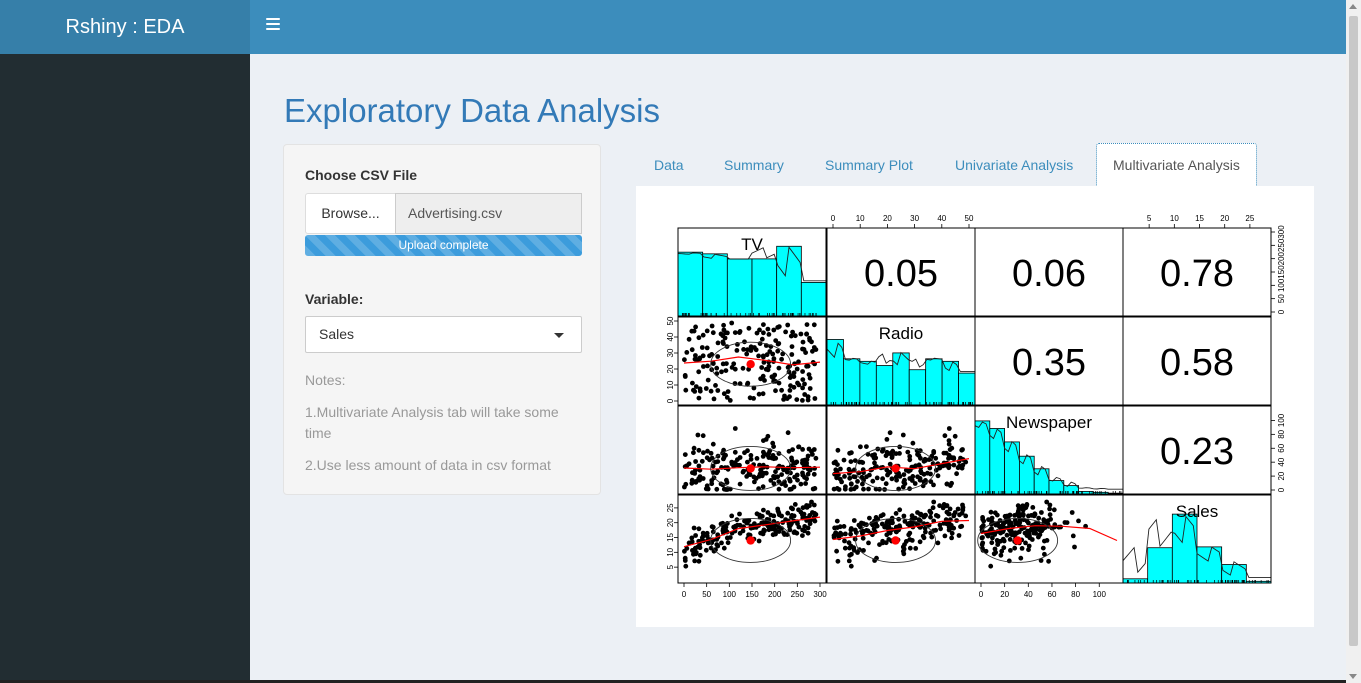 The width and height of the screenshot is (1361, 683). I want to click on tab-data: Data, so click(669, 165).